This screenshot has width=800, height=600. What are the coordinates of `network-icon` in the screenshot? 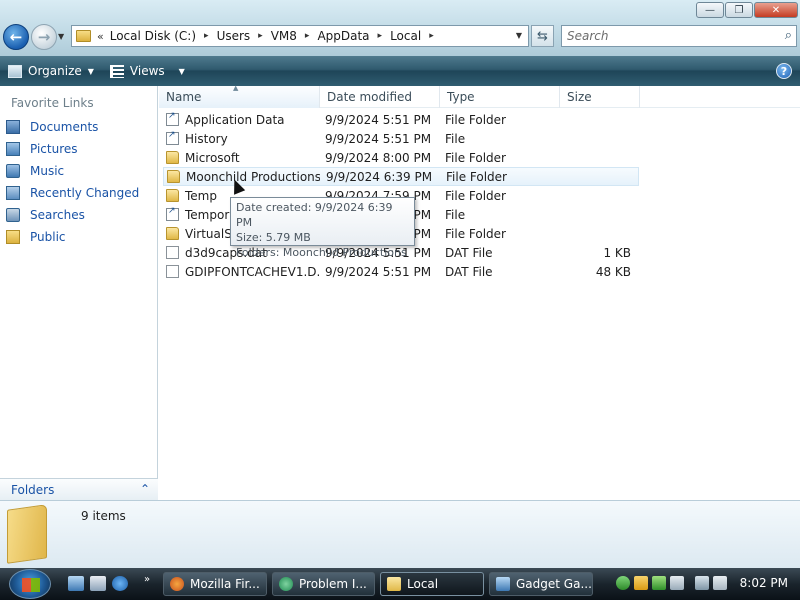 It's located at (677, 583).